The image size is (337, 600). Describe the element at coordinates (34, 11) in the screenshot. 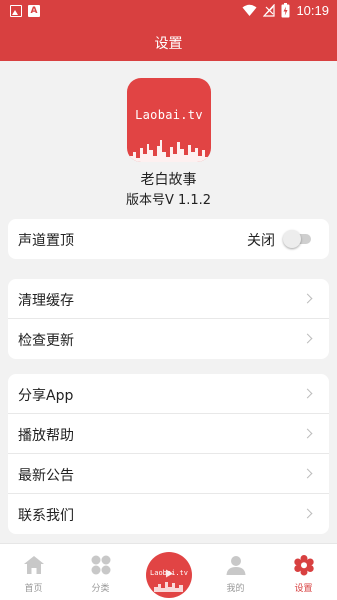

I see `a-icon: A` at that location.